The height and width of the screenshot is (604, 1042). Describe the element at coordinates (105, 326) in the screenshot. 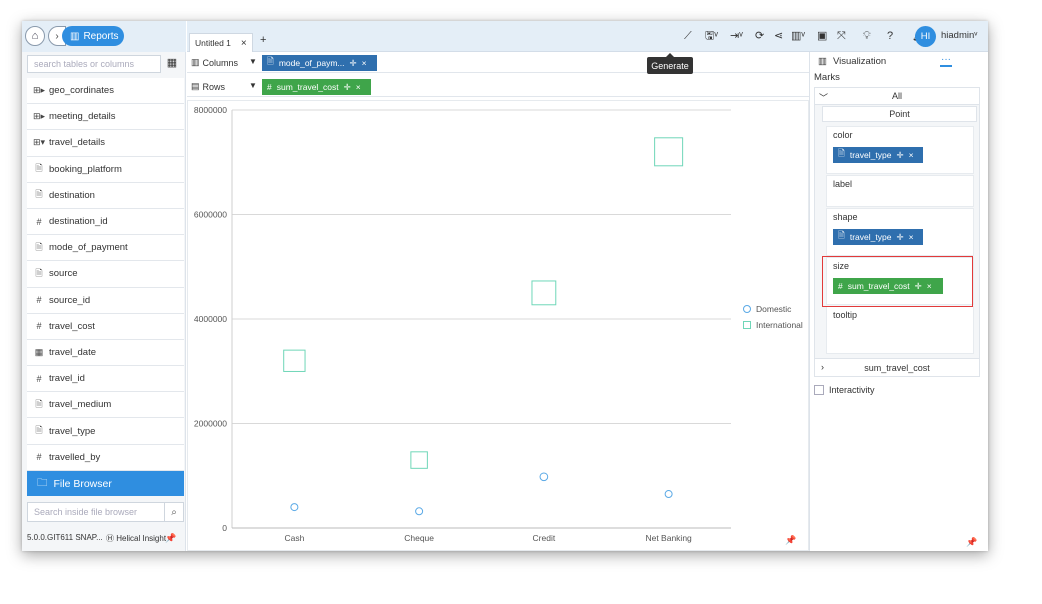

I see `field-item: # travel_cost` at that location.